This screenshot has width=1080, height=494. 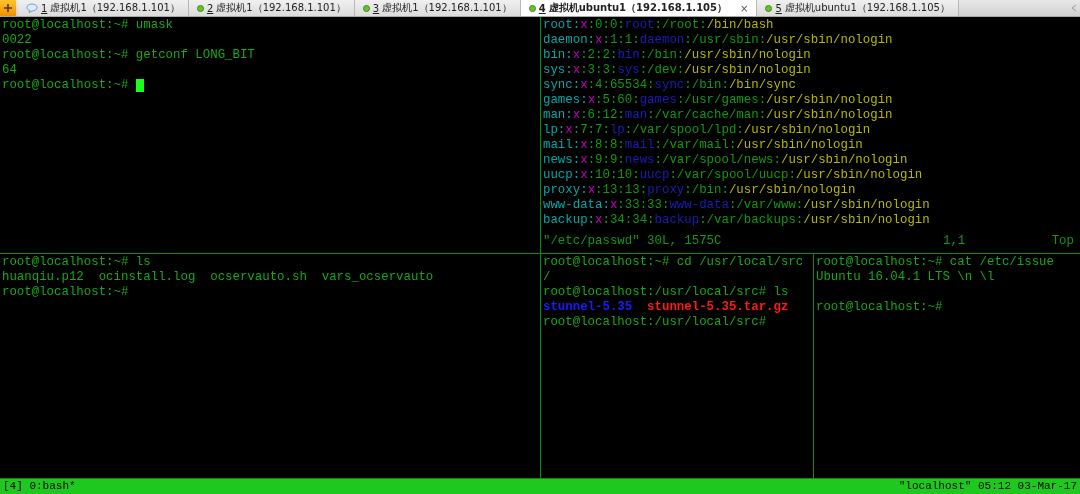 I want to click on terminal-line: root@localhost:~# umask, so click(x=88, y=25).